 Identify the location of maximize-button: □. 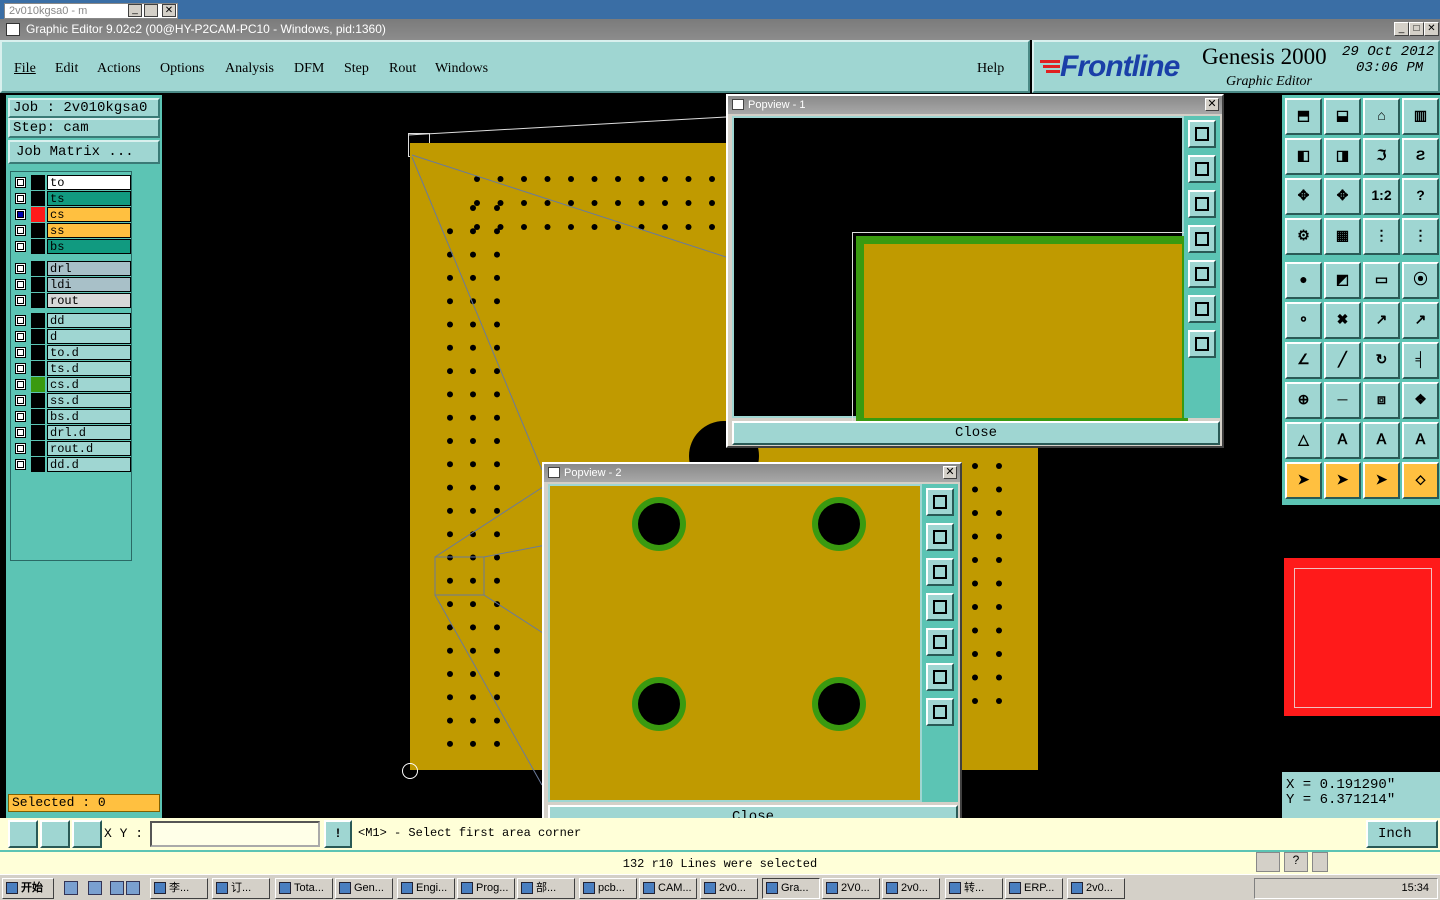
(1416, 29).